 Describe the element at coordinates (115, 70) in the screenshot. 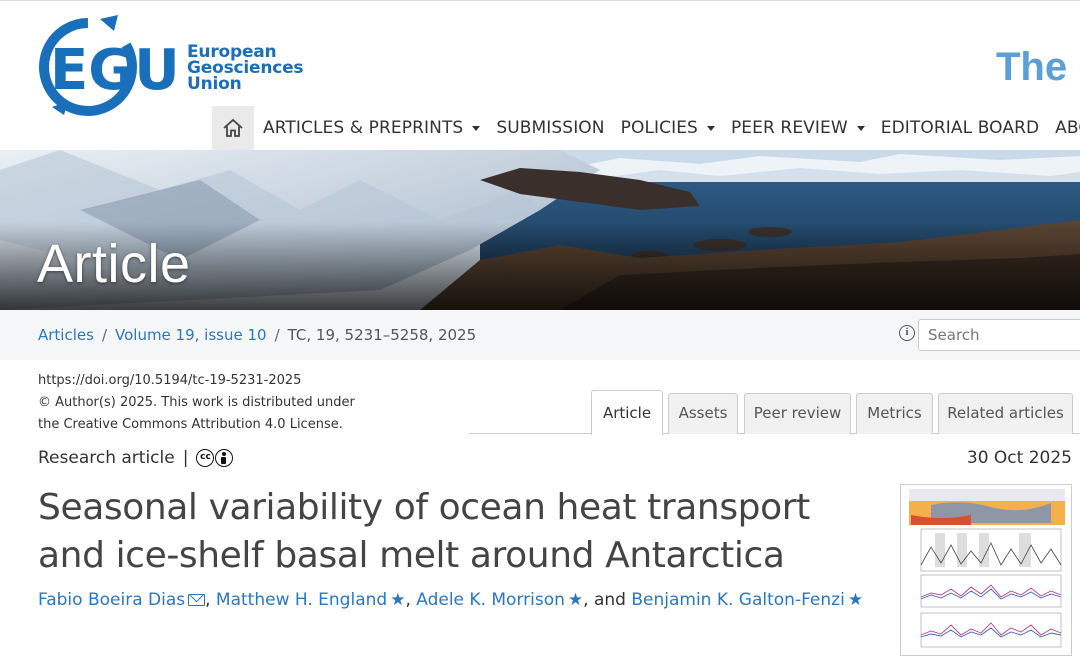

I see `svg-text: EGU` at that location.